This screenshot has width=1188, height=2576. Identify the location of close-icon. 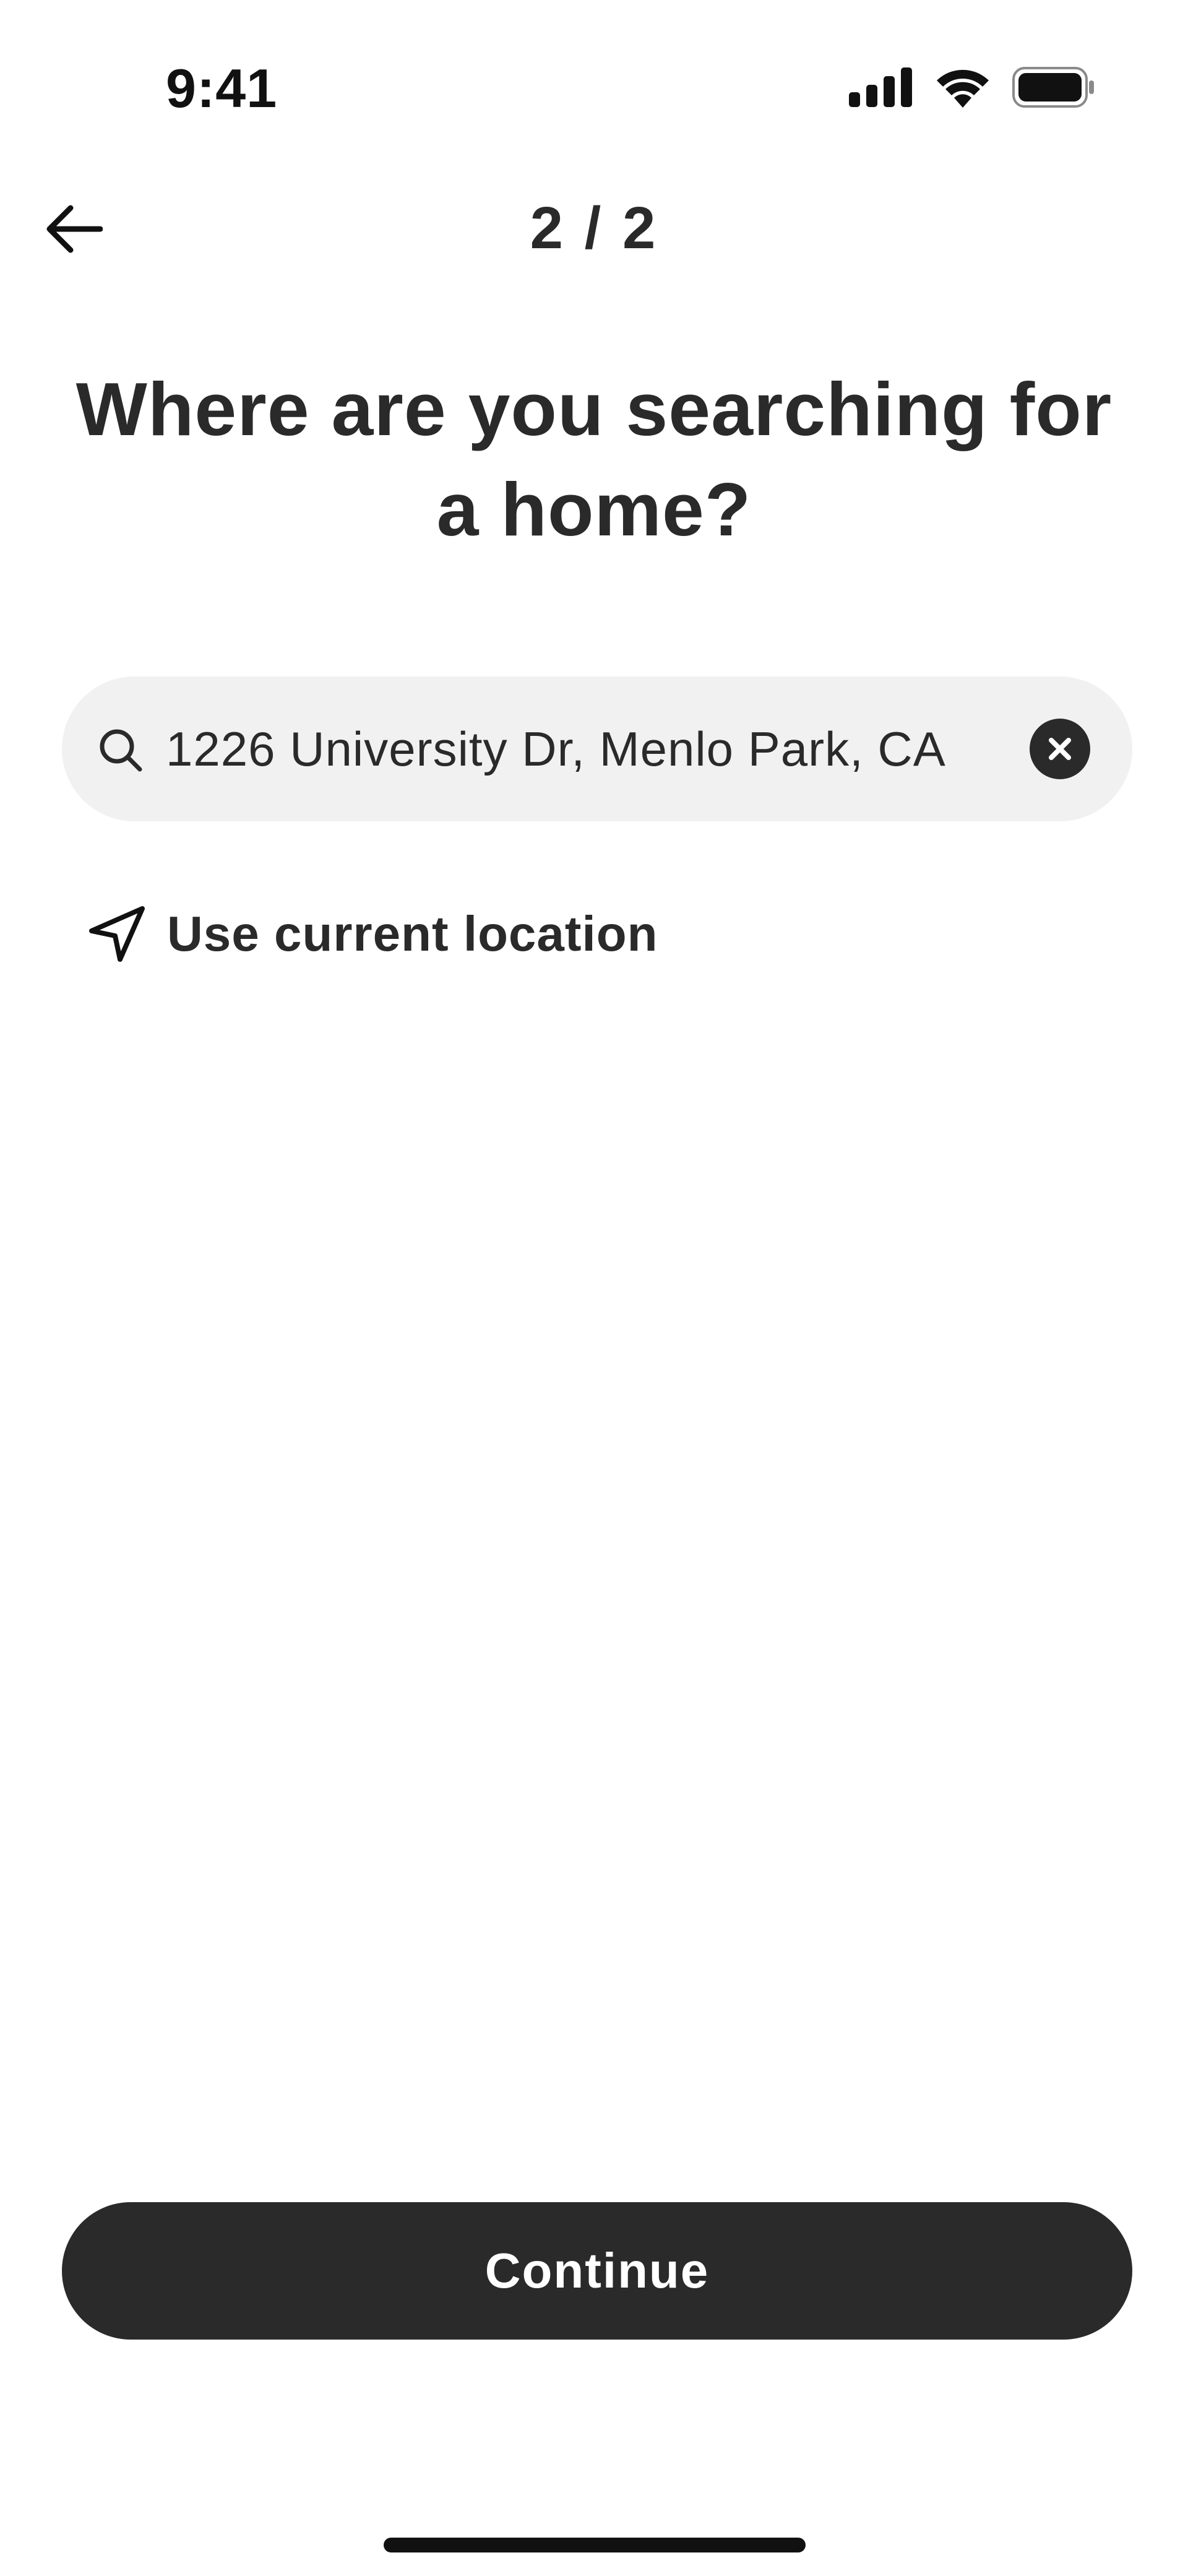
(1060, 749).